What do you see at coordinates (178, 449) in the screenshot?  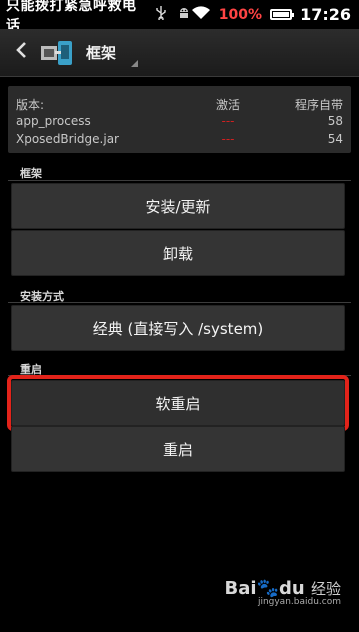 I see `reboot-button: 重启` at bounding box center [178, 449].